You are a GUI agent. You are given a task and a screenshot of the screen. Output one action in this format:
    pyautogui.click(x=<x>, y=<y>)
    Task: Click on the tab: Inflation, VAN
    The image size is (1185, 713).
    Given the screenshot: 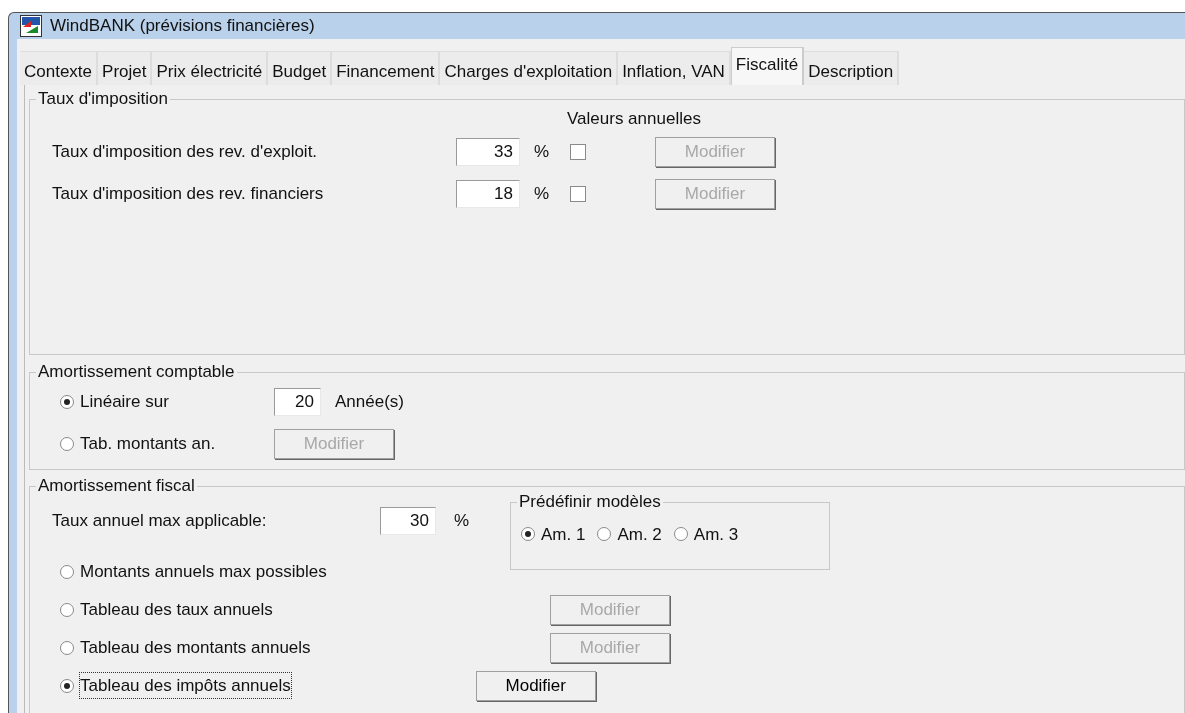 What is the action you would take?
    pyautogui.click(x=674, y=67)
    